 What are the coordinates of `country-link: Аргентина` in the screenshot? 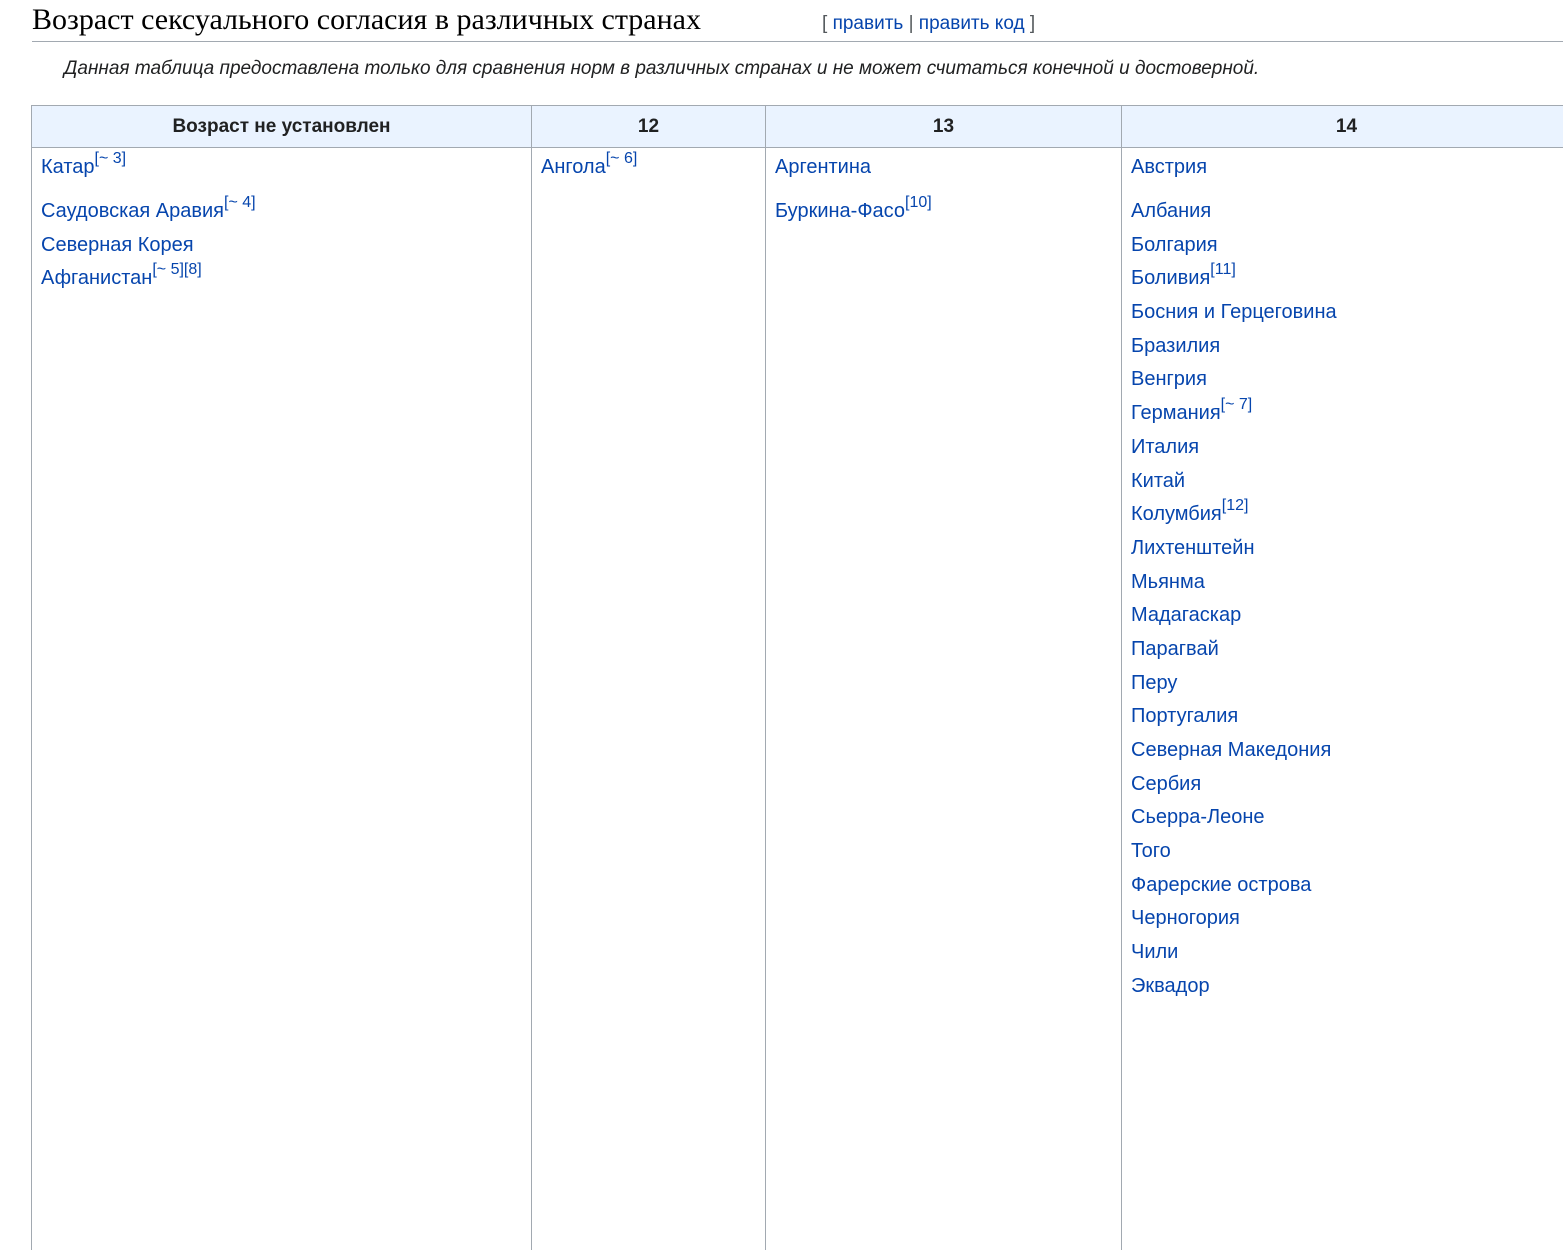 It's located at (823, 167).